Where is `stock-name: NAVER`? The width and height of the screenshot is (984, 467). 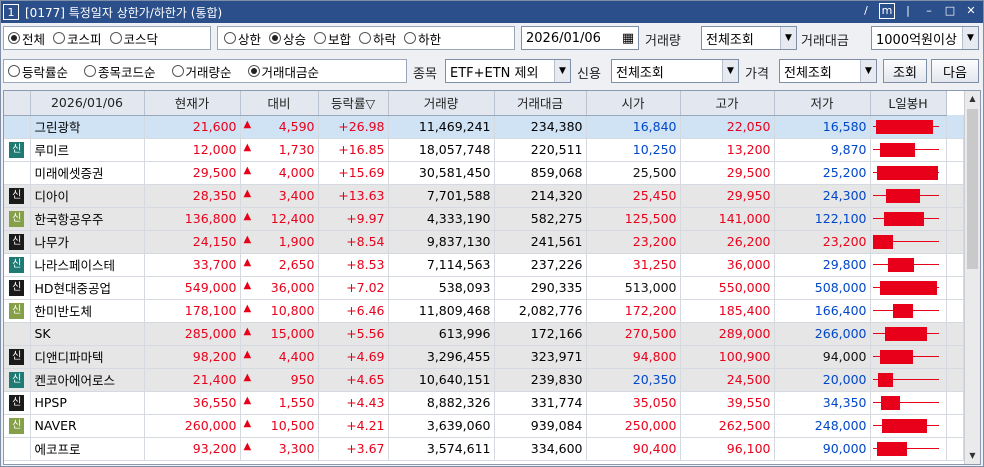
stock-name: NAVER is located at coordinates (87, 426).